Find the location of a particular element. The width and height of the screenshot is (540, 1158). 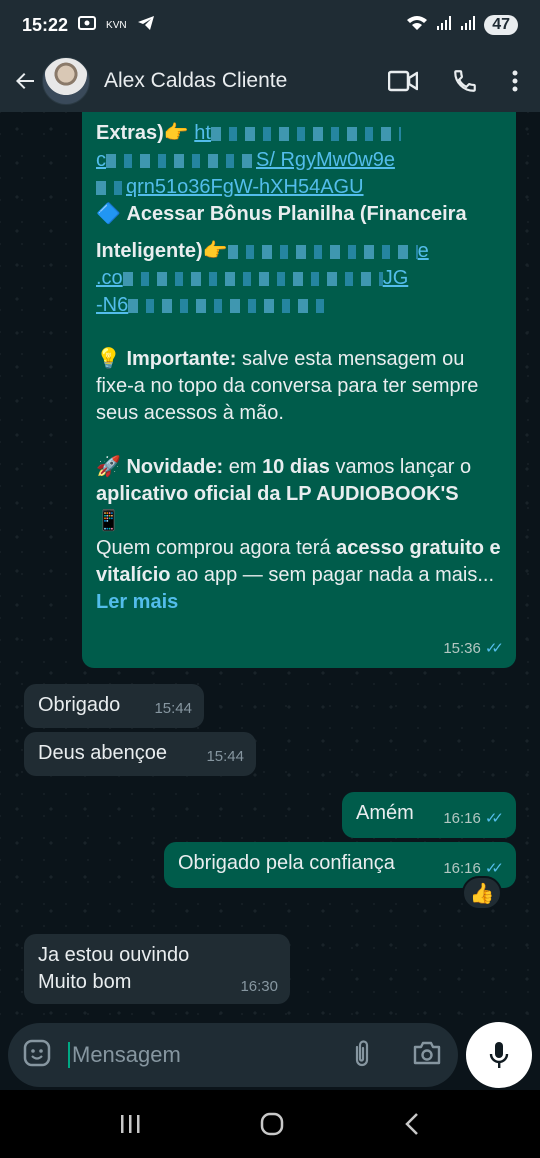

link: S/ RgyMw0w9e is located at coordinates (325, 160).